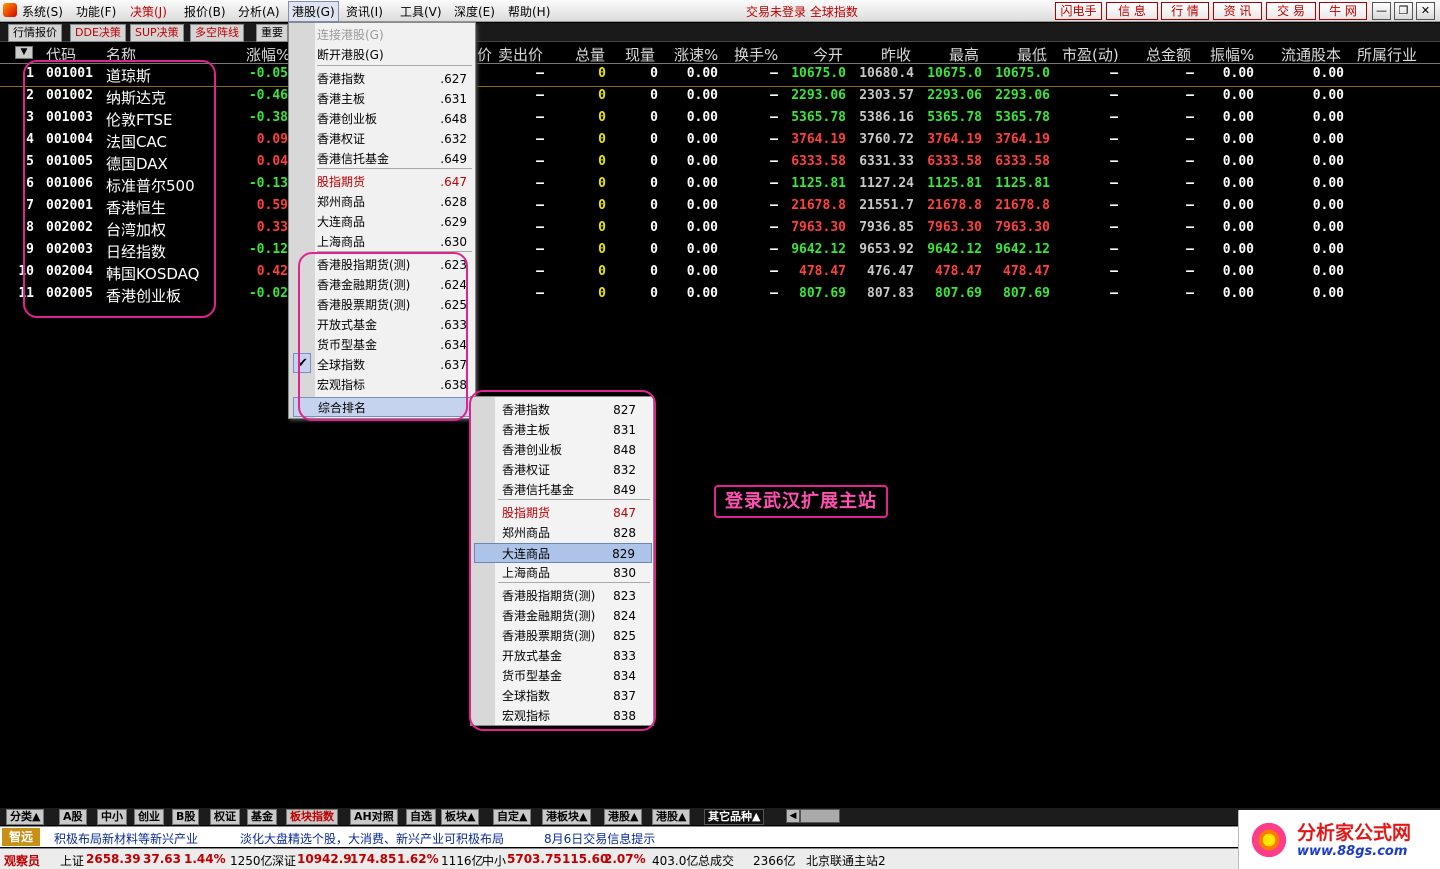  What do you see at coordinates (392, 202) in the screenshot?
I see `hk-menu-item: 郑州商品 .628` at bounding box center [392, 202].